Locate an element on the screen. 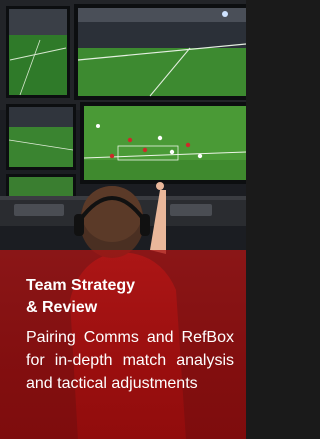 Image resolution: width=320 pixels, height=439 pixels. monitor-middle-center is located at coordinates (163, 143).